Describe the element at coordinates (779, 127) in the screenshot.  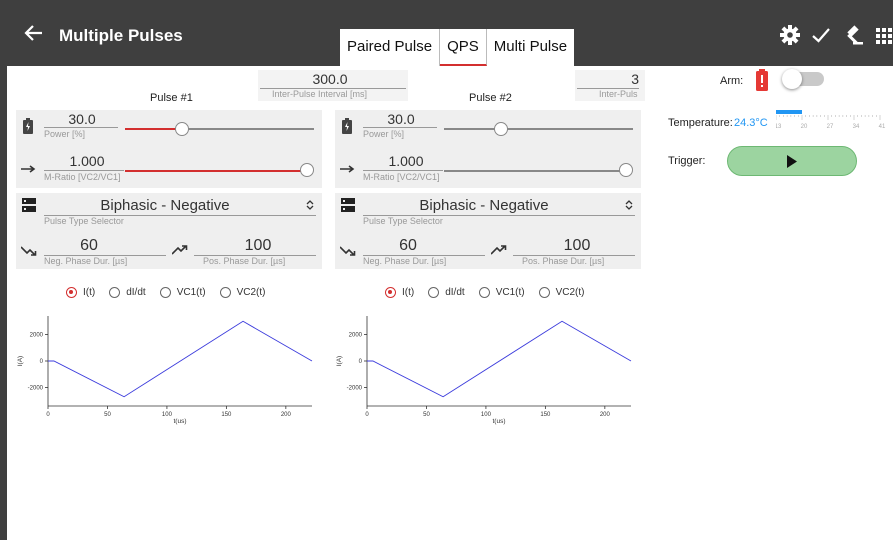
I see `temperature-tick-label: 13` at that location.